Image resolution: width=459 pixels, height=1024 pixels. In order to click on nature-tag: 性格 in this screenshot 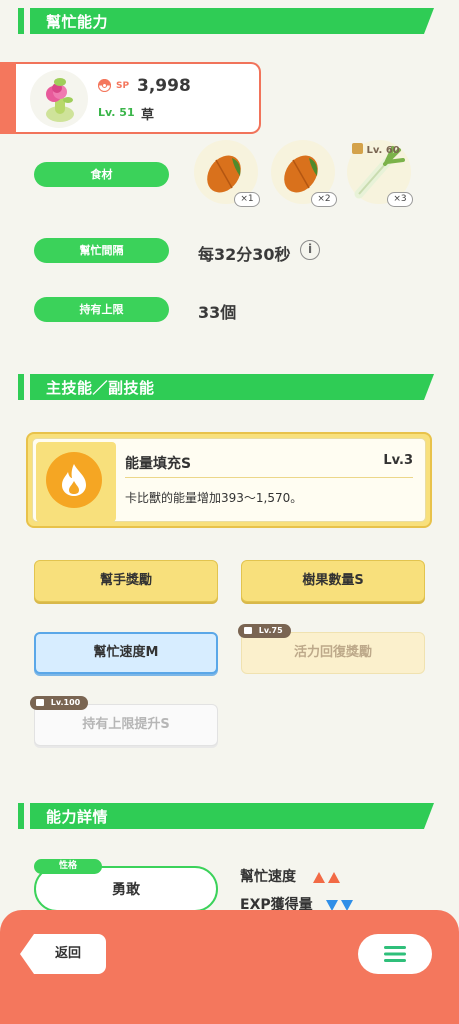, I will do `click(68, 866)`.